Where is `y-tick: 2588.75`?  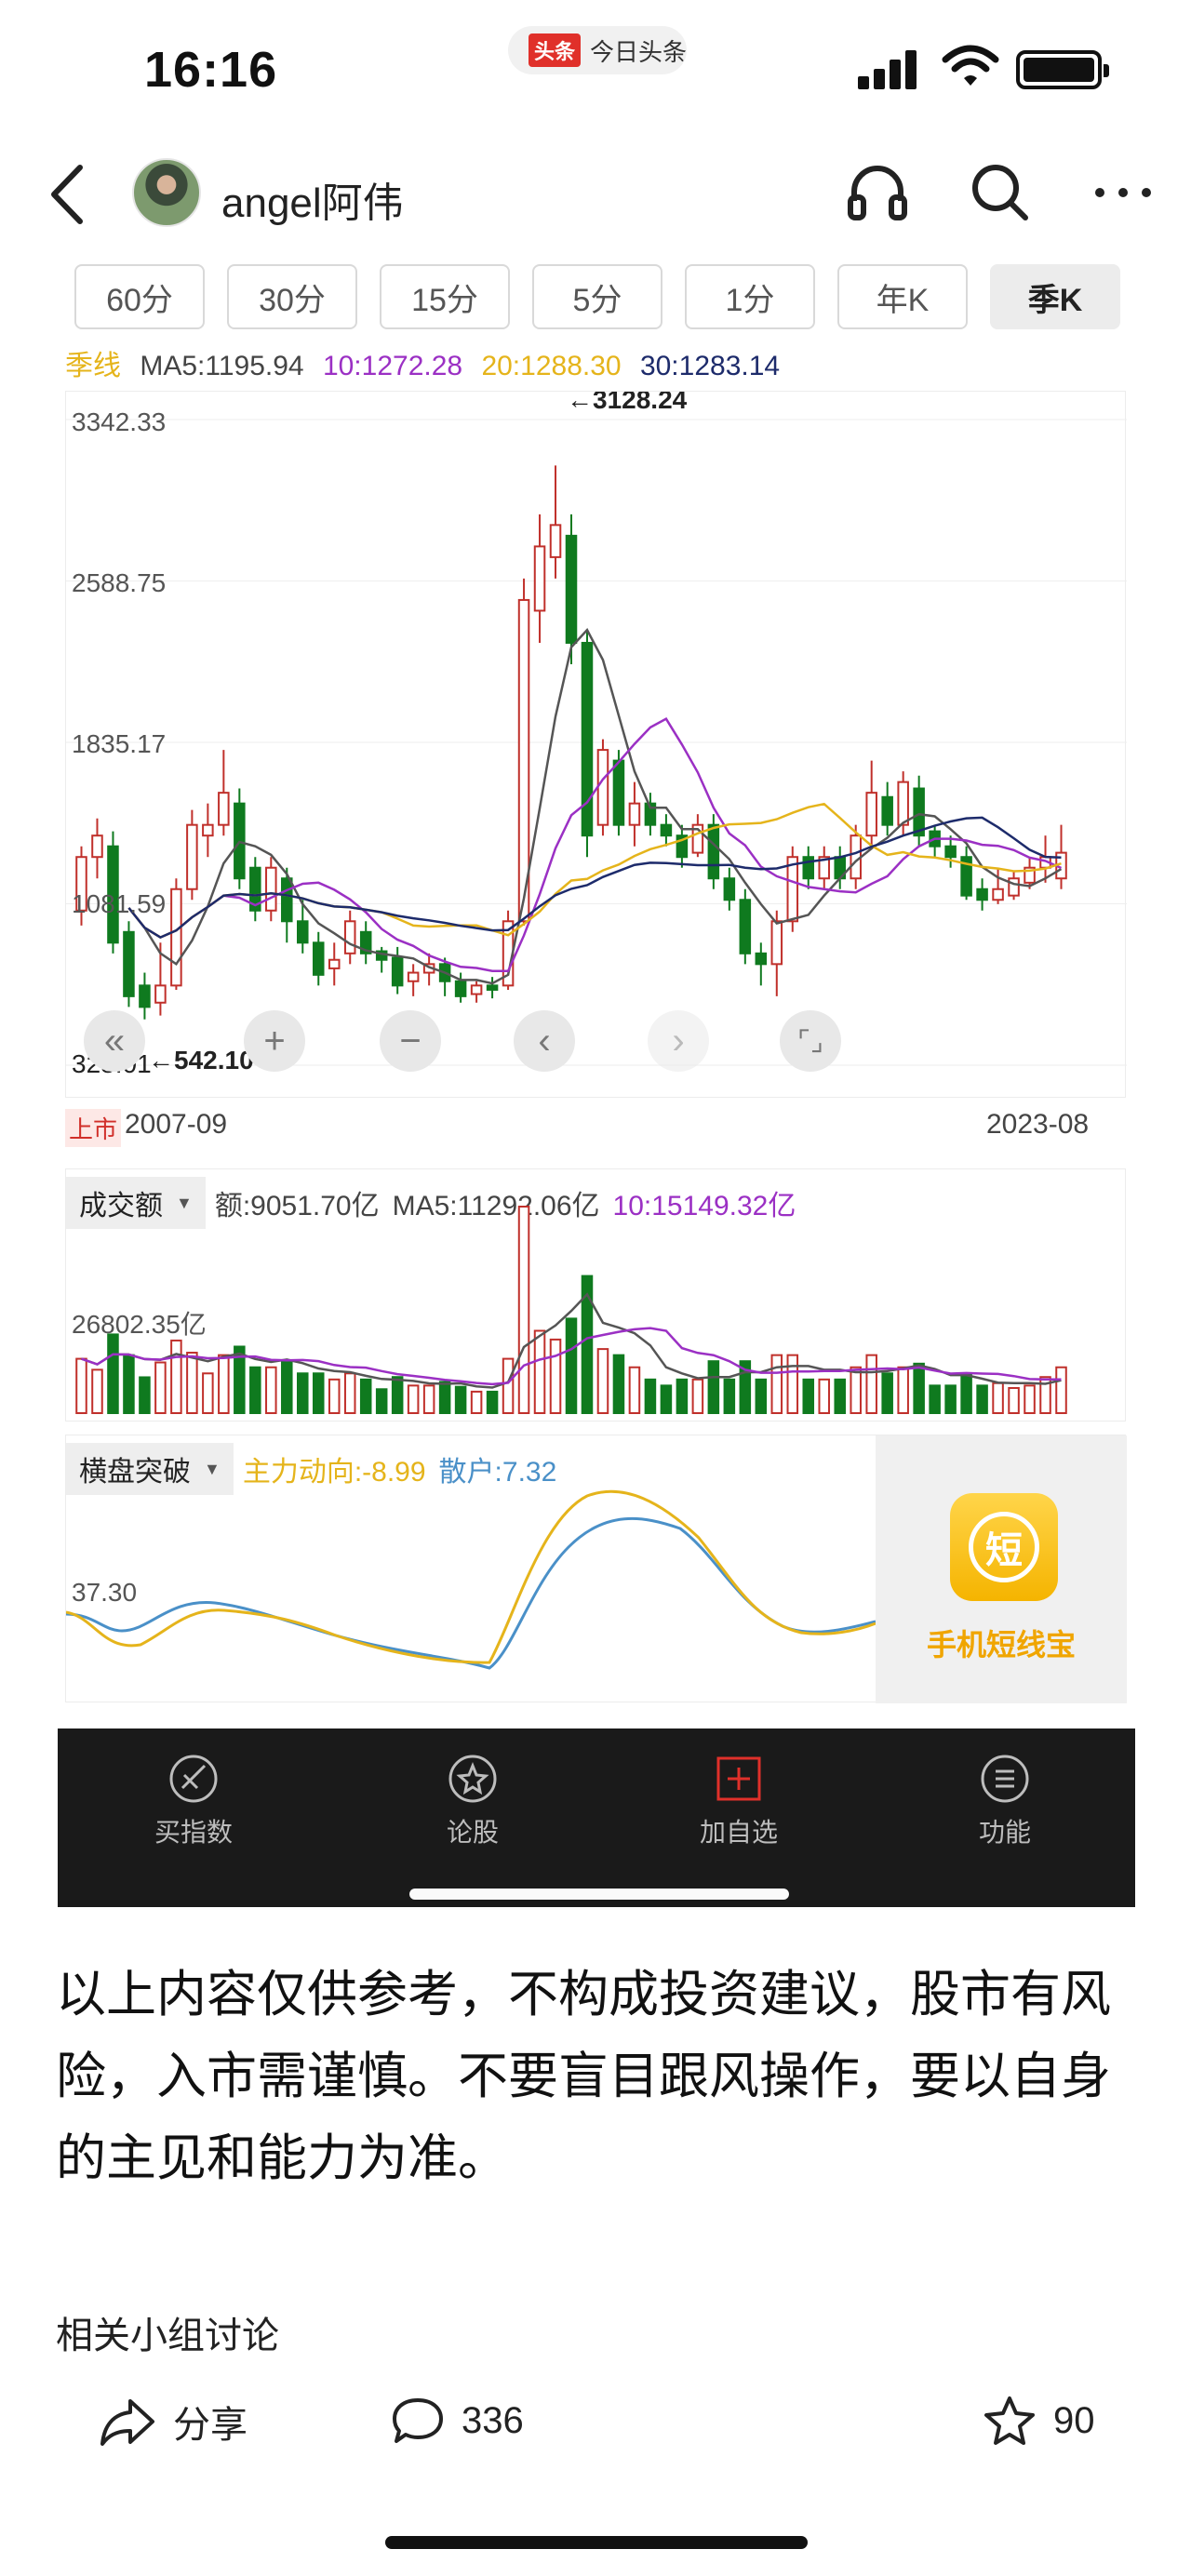
y-tick: 2588.75 is located at coordinates (119, 582).